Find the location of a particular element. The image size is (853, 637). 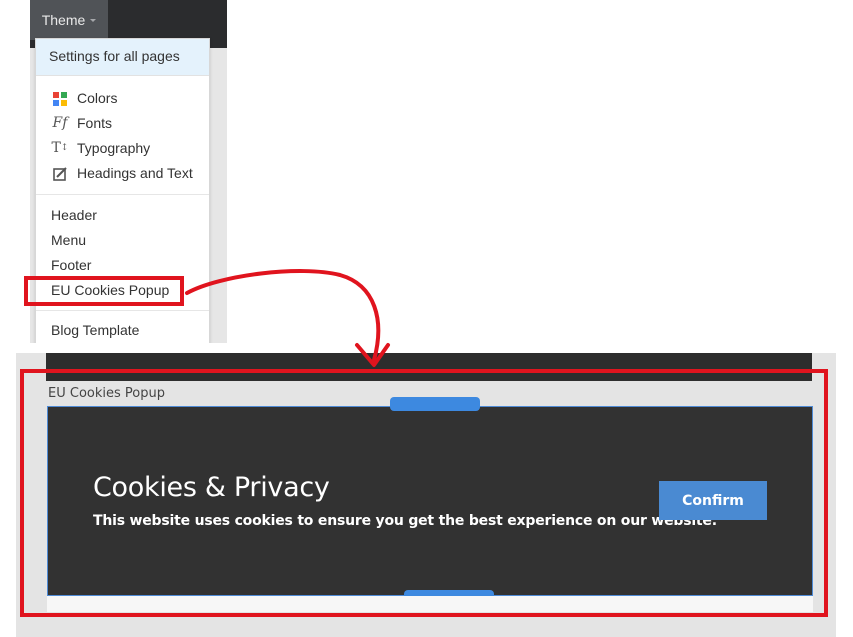

template-group: Blog Template is located at coordinates (122, 327).